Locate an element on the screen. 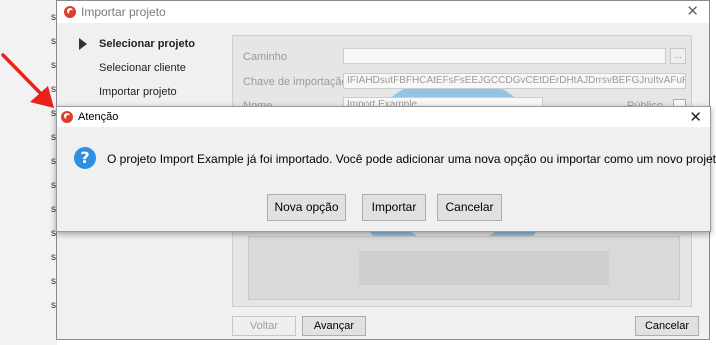 The image size is (716, 345). dialog-title: Atenção is located at coordinates (98, 117).